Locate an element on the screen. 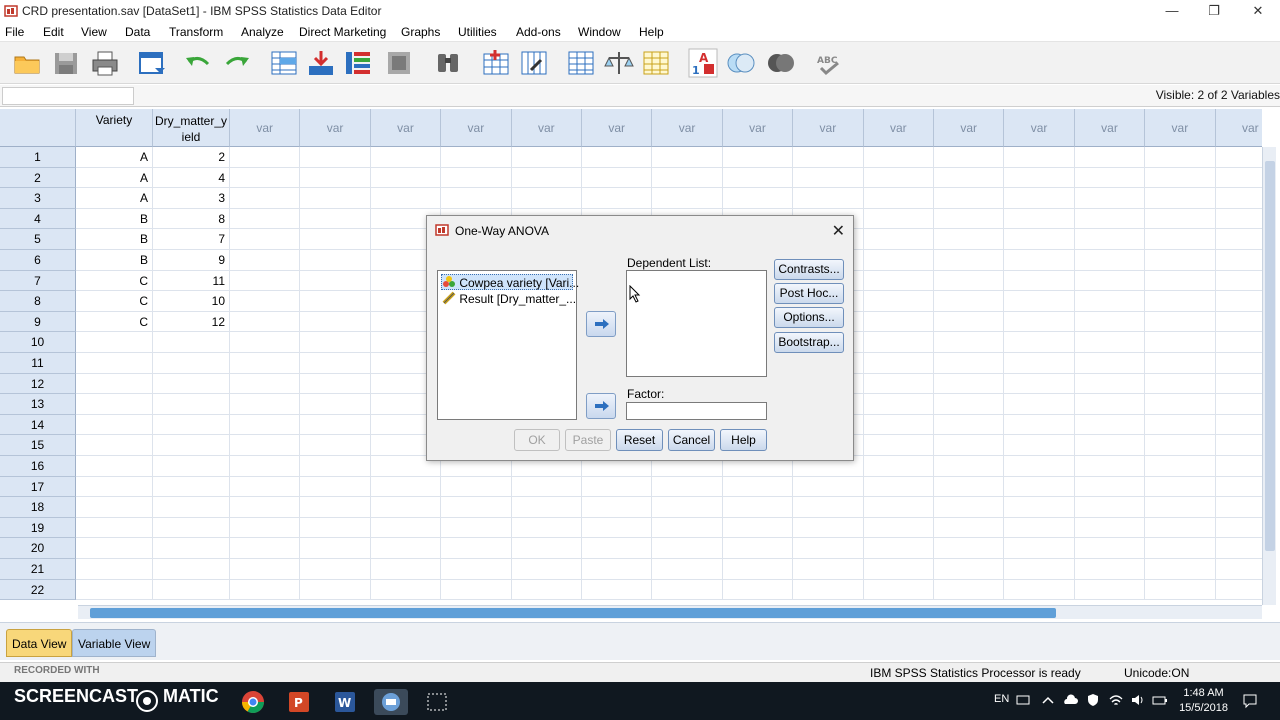 Image resolution: width=1280 pixels, height=720 pixels. print-icon is located at coordinates (105, 63).